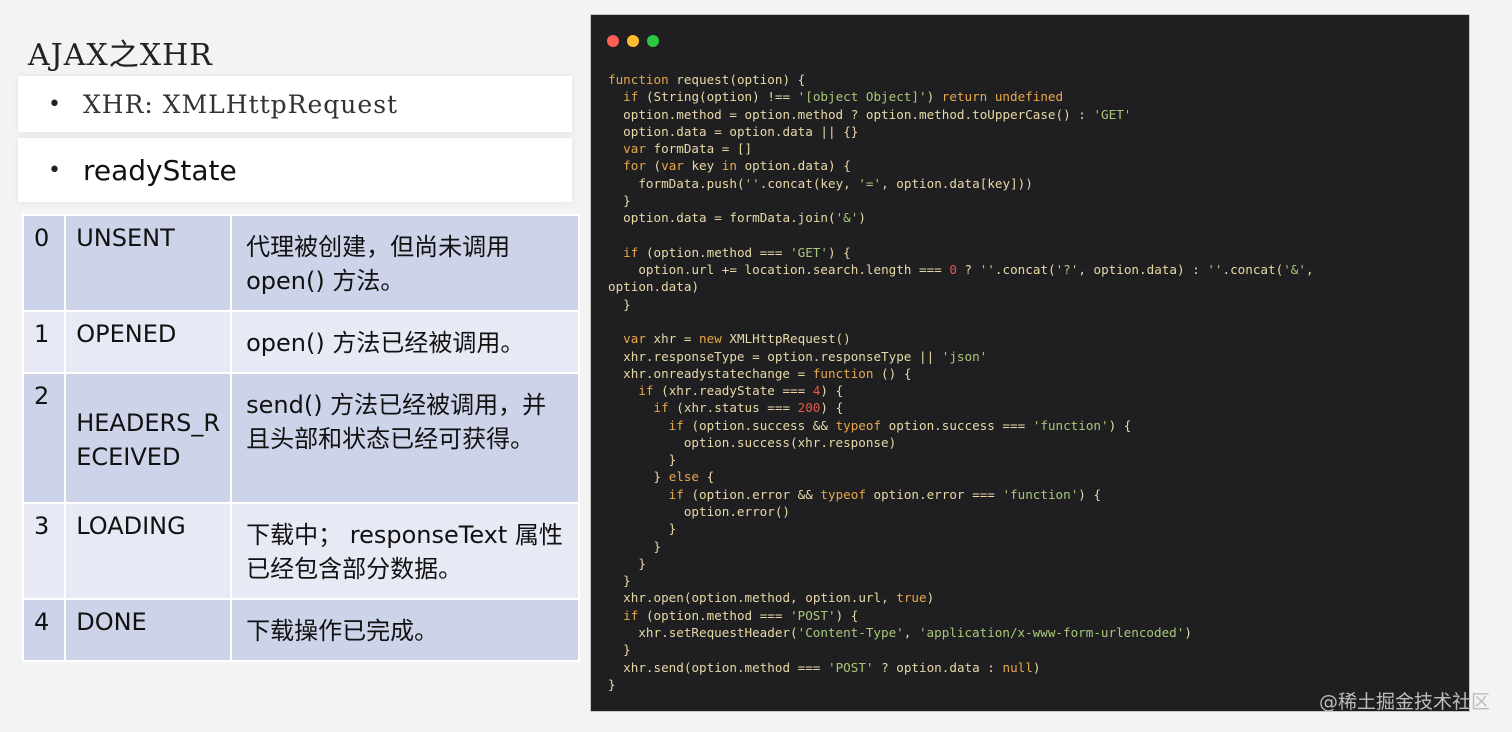 The width and height of the screenshot is (1512, 732). I want to click on window-controls, so click(633, 41).